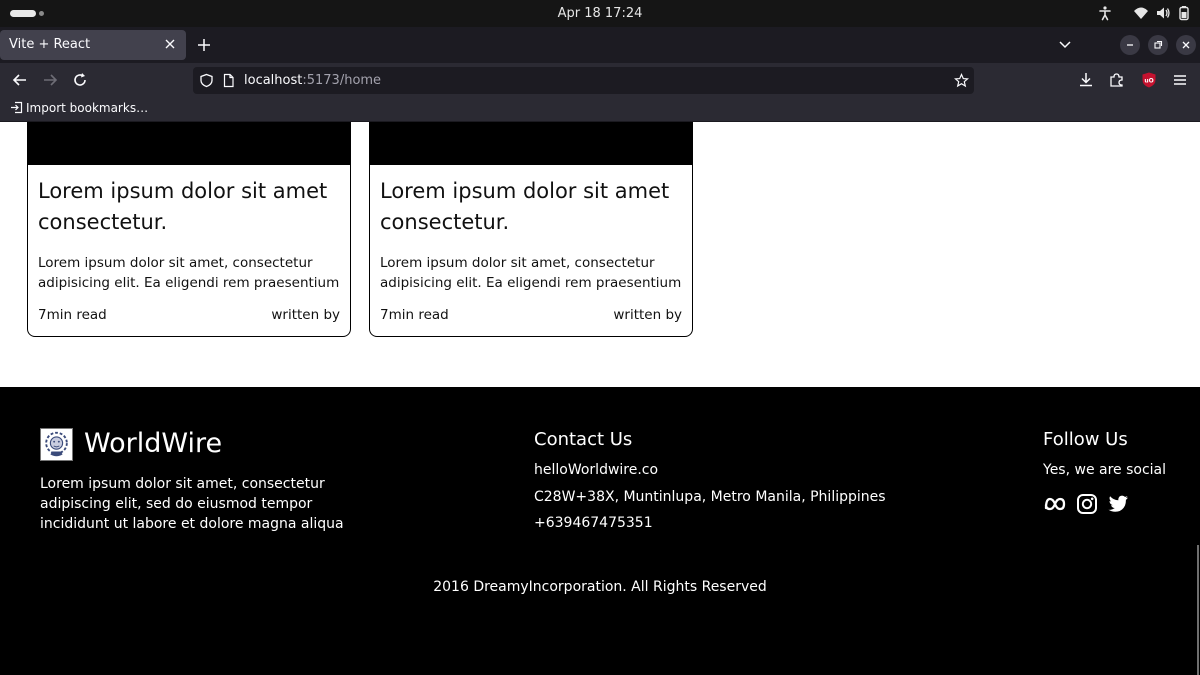 This screenshot has width=1200, height=675. What do you see at coordinates (583, 80) in the screenshot?
I see `url-bar: localhost:5173/home` at bounding box center [583, 80].